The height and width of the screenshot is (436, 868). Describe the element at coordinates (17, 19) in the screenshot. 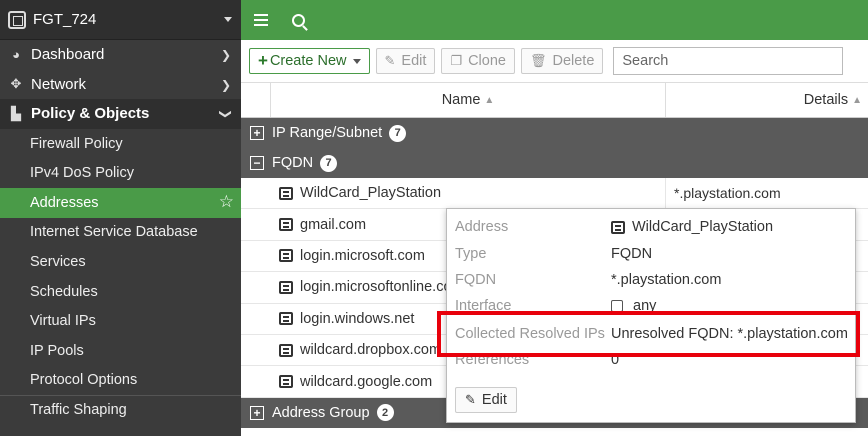

I see `fortigate-device-icon` at that location.